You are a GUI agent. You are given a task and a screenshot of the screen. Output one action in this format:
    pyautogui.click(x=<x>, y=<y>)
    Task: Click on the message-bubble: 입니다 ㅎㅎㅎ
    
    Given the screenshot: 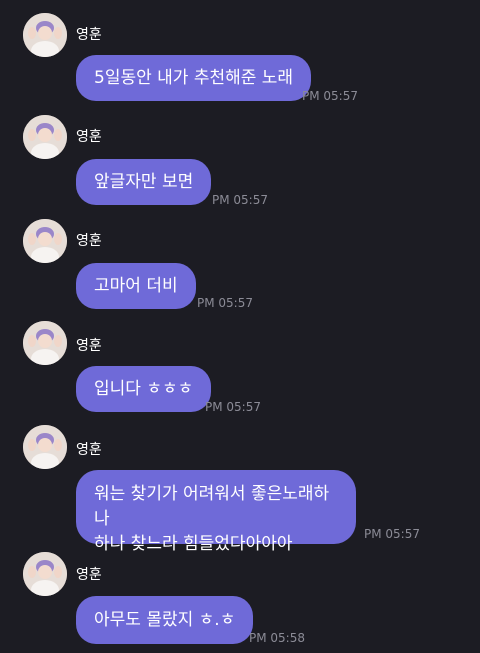 What is the action you would take?
    pyautogui.click(x=144, y=389)
    